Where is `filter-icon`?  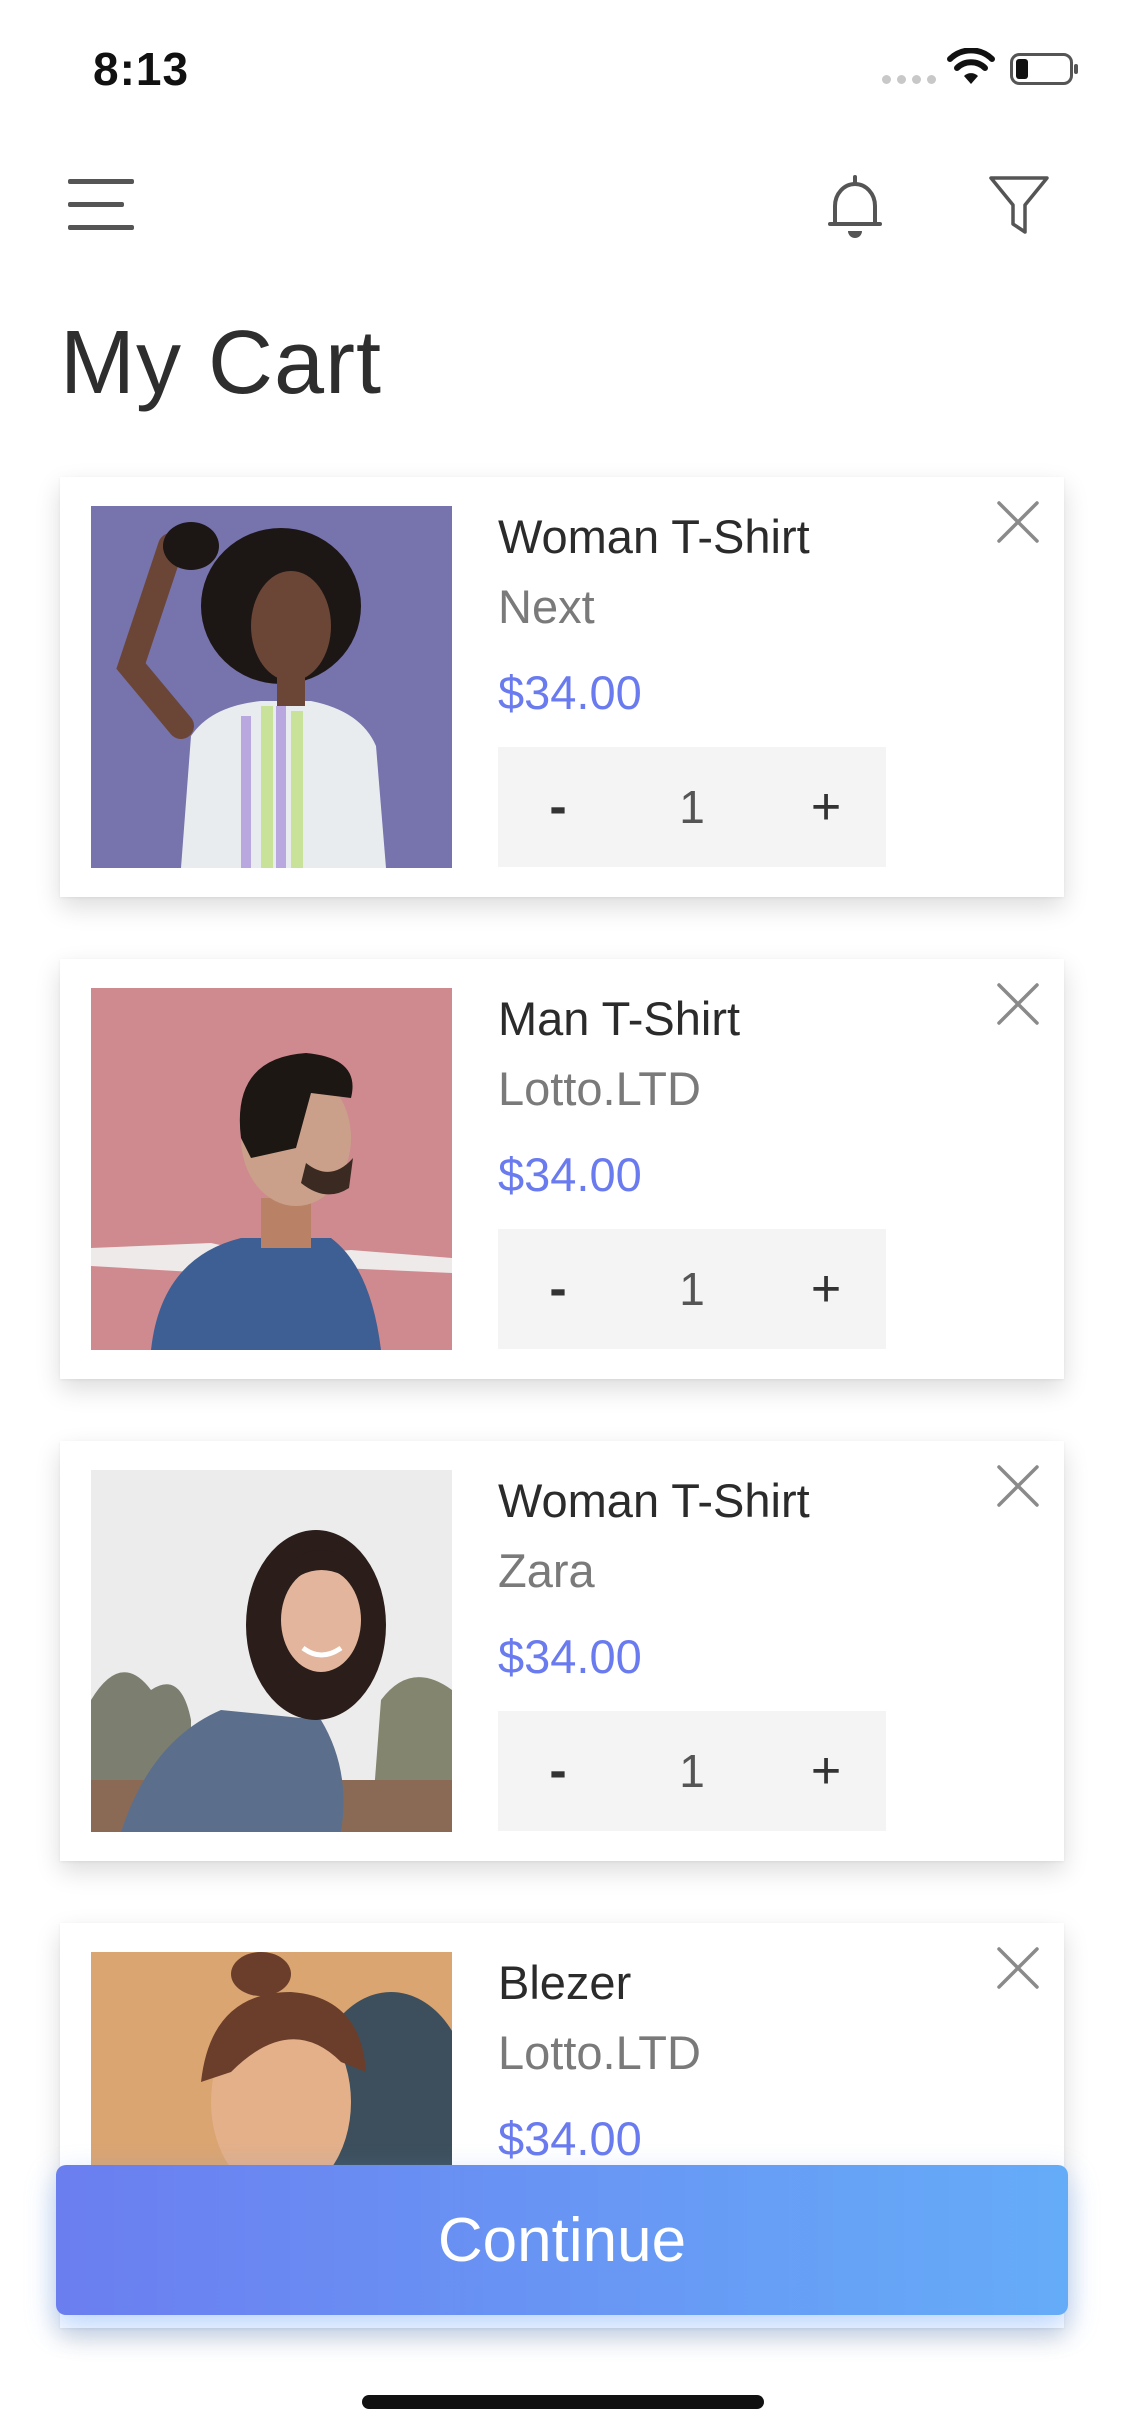 filter-icon is located at coordinates (1019, 205).